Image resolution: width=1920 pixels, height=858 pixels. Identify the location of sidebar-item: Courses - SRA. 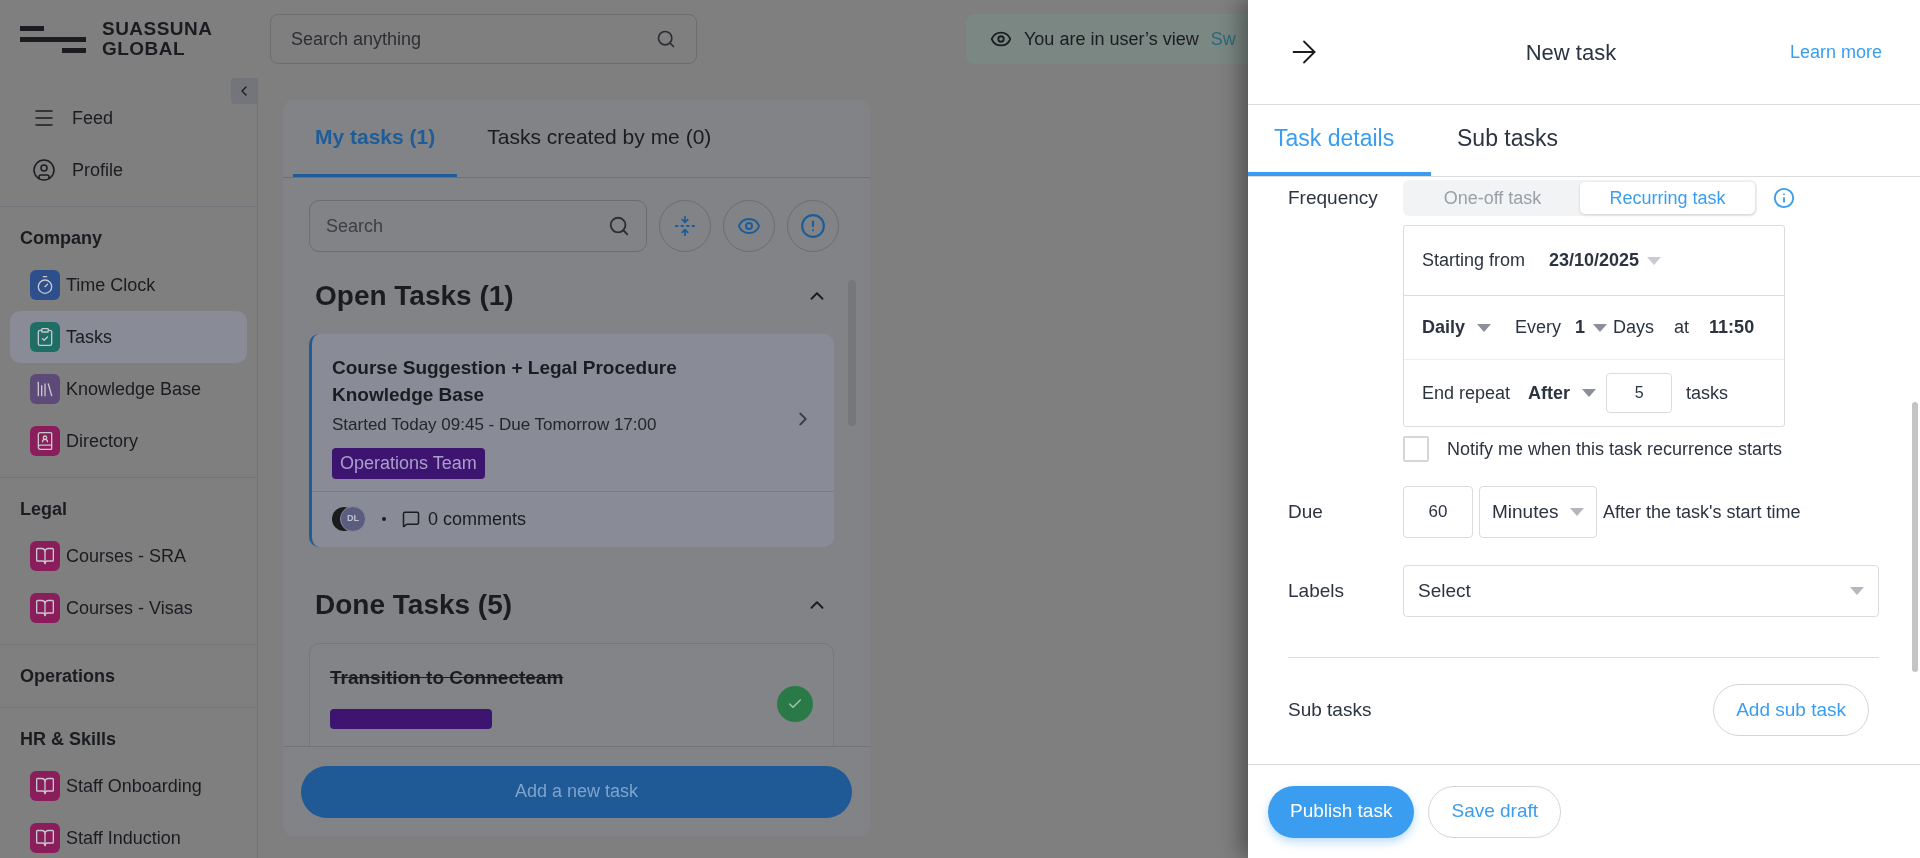
(128, 556).